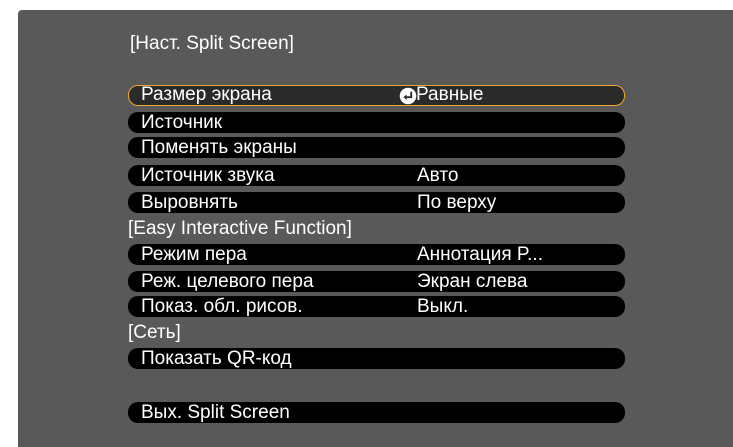 This screenshot has width=733, height=447. Describe the element at coordinates (450, 94) in the screenshot. I see `menu-item-value: Равные` at that location.